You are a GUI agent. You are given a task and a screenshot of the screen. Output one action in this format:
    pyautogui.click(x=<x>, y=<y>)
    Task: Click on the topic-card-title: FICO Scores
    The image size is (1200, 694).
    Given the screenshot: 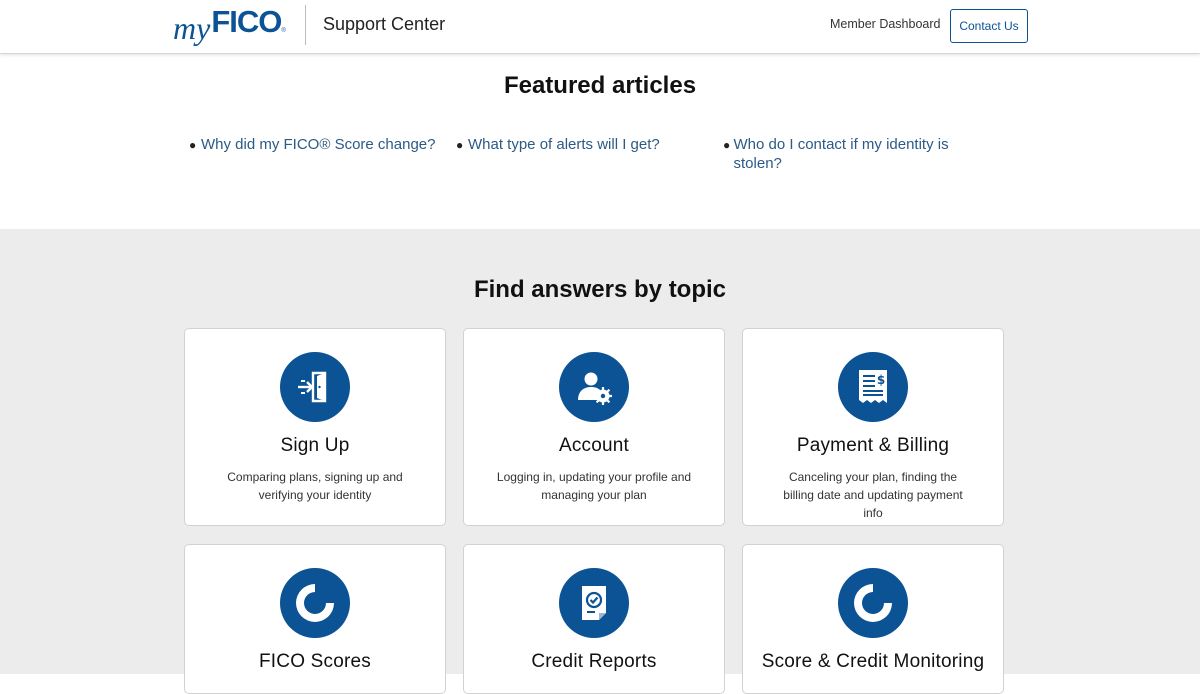 What is the action you would take?
    pyautogui.click(x=315, y=661)
    